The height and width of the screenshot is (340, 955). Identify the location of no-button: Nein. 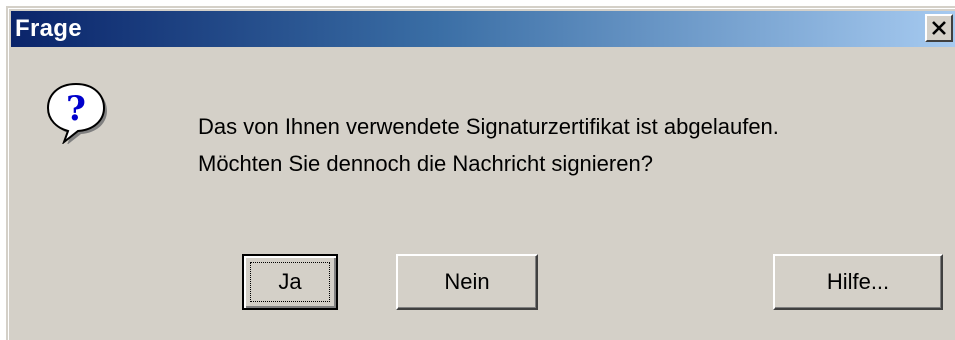
(467, 282).